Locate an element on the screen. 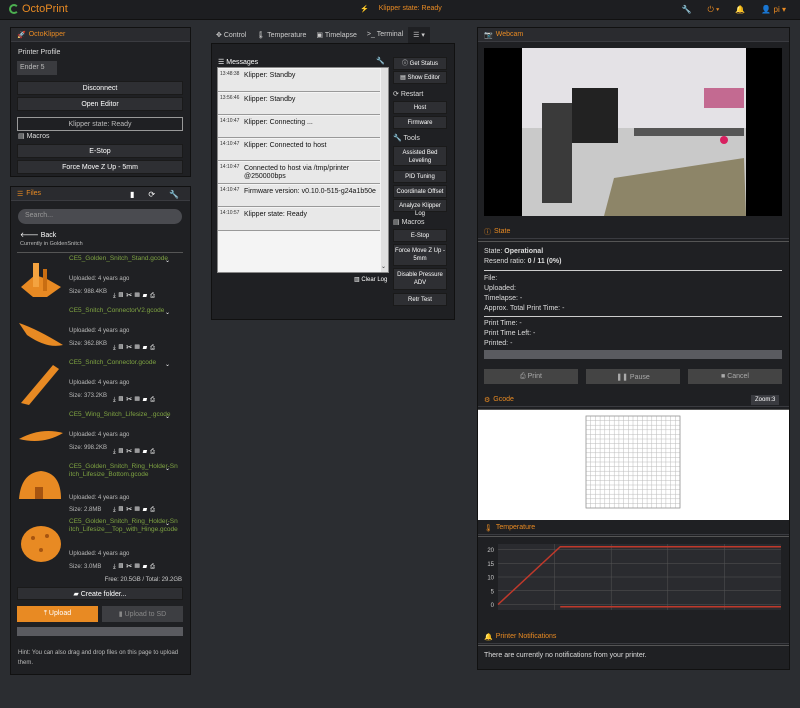 The height and width of the screenshot is (708, 800). current-folder: Currently in GoldenSnitch is located at coordinates (51, 244).